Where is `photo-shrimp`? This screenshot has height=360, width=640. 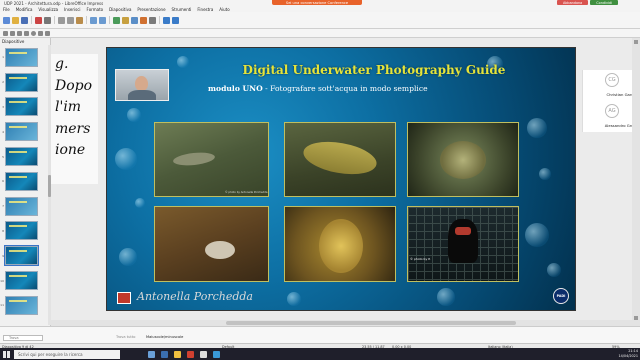
photo-shrimp is located at coordinates (211, 244).